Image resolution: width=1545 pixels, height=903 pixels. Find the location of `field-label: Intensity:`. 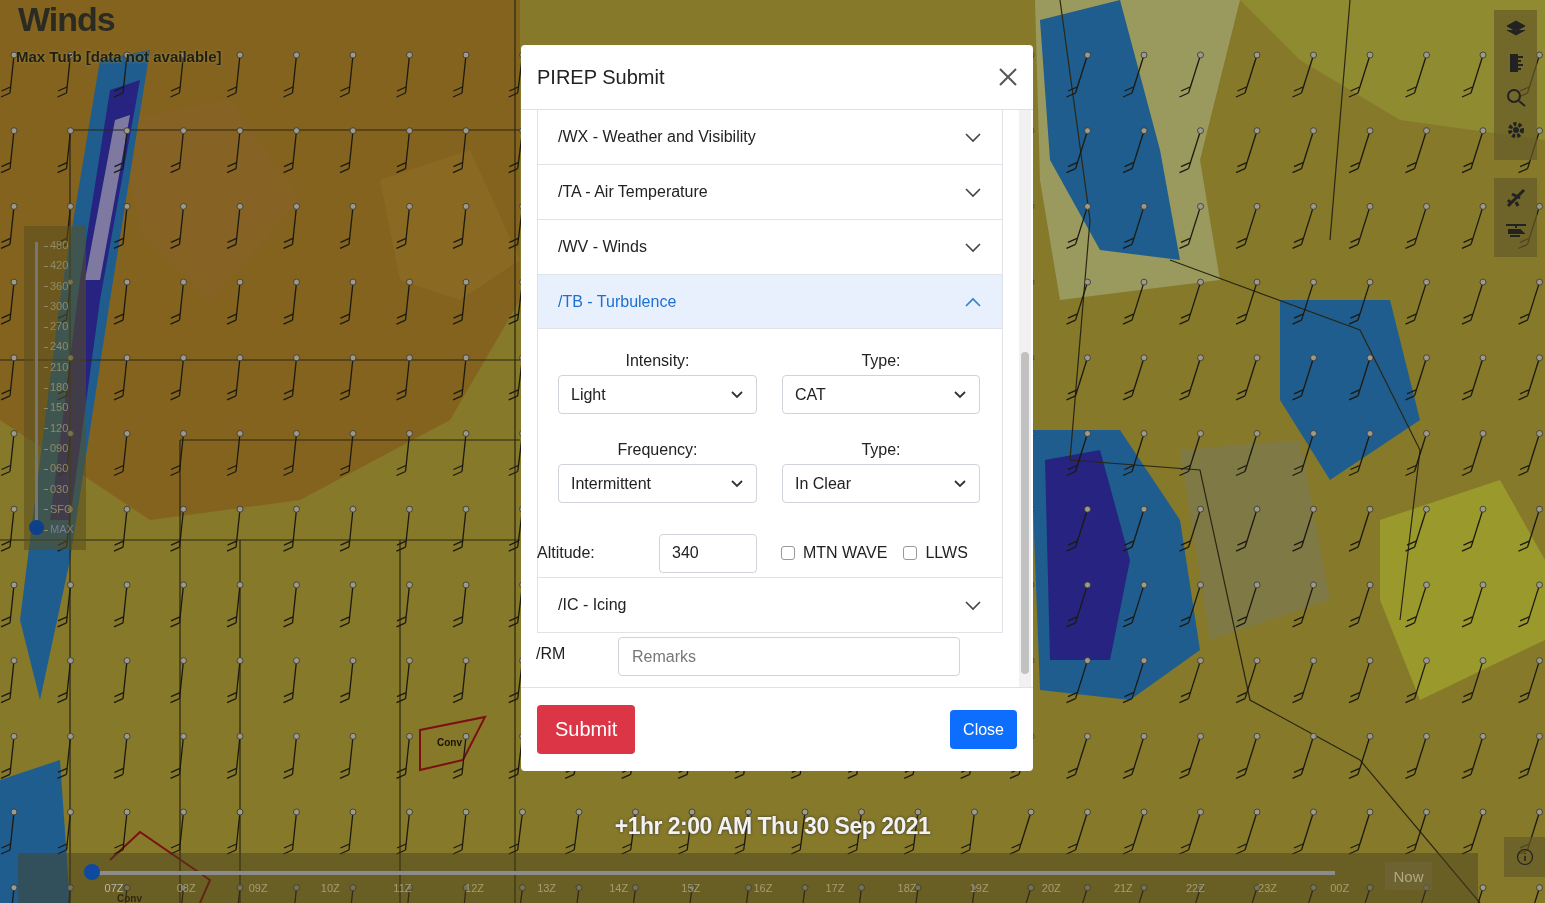

field-label: Intensity: is located at coordinates (657, 361).